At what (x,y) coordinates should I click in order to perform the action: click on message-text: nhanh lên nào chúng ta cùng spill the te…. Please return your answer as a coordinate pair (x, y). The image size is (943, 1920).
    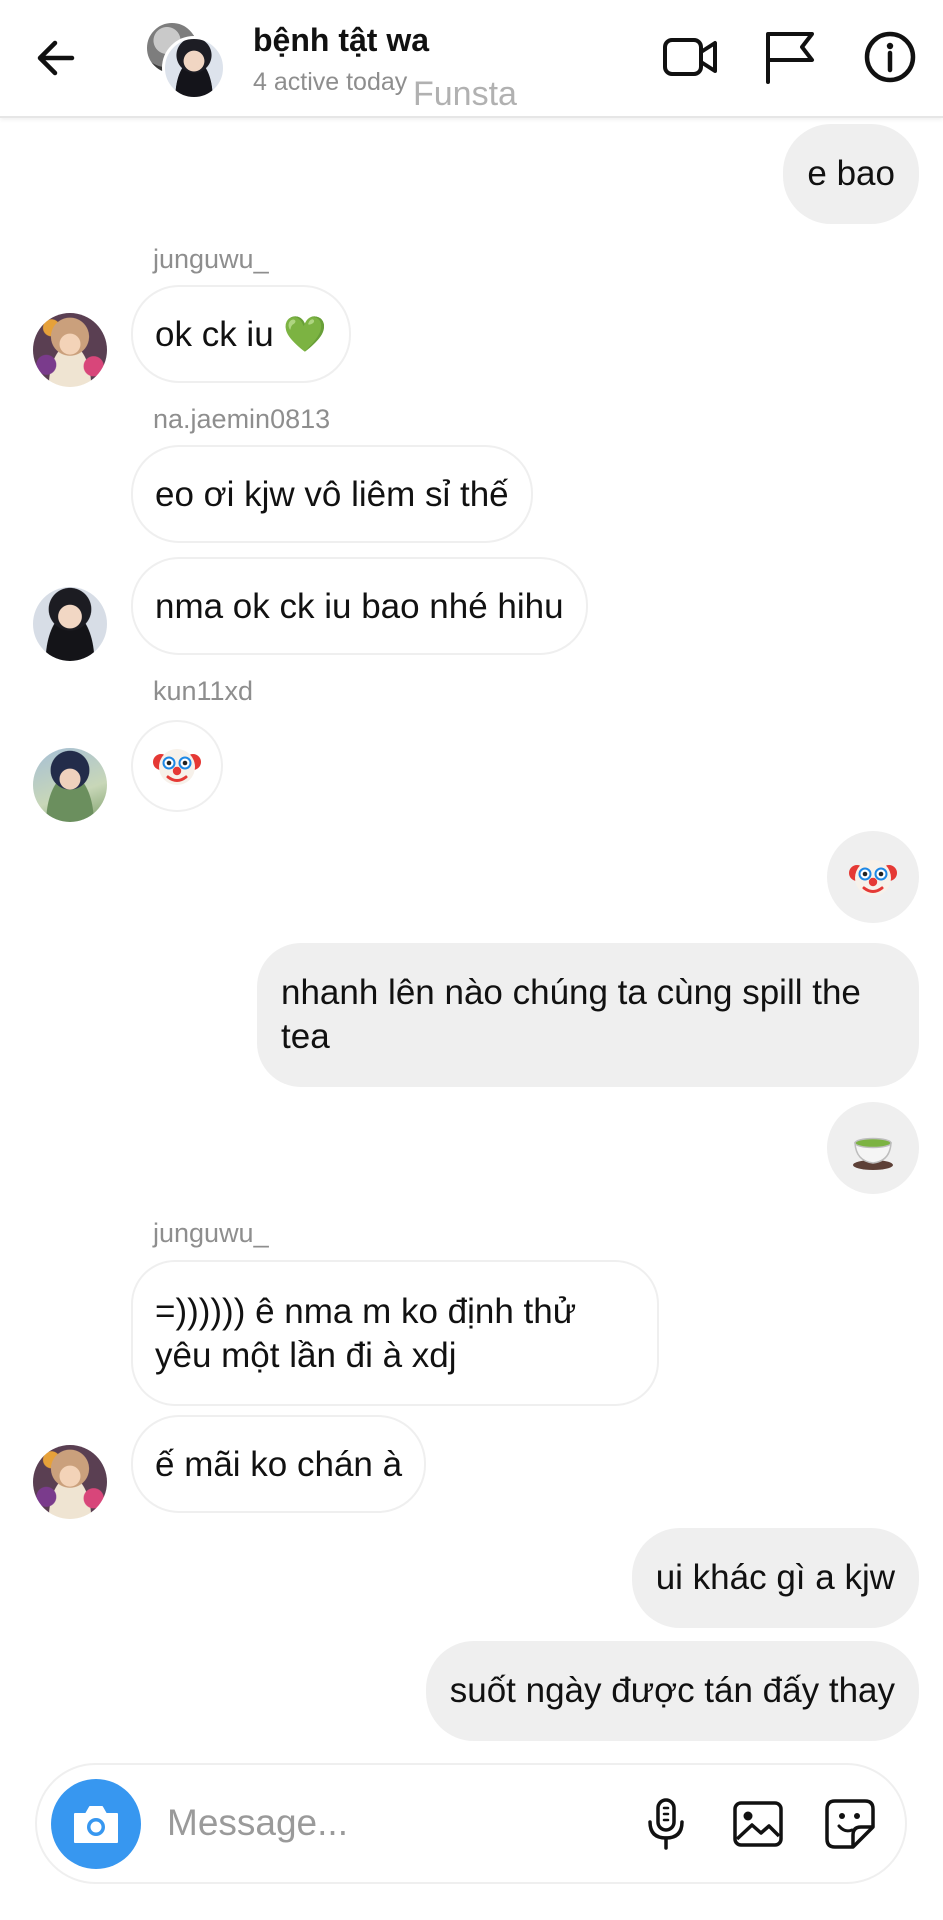
    Looking at the image, I should click on (571, 1014).